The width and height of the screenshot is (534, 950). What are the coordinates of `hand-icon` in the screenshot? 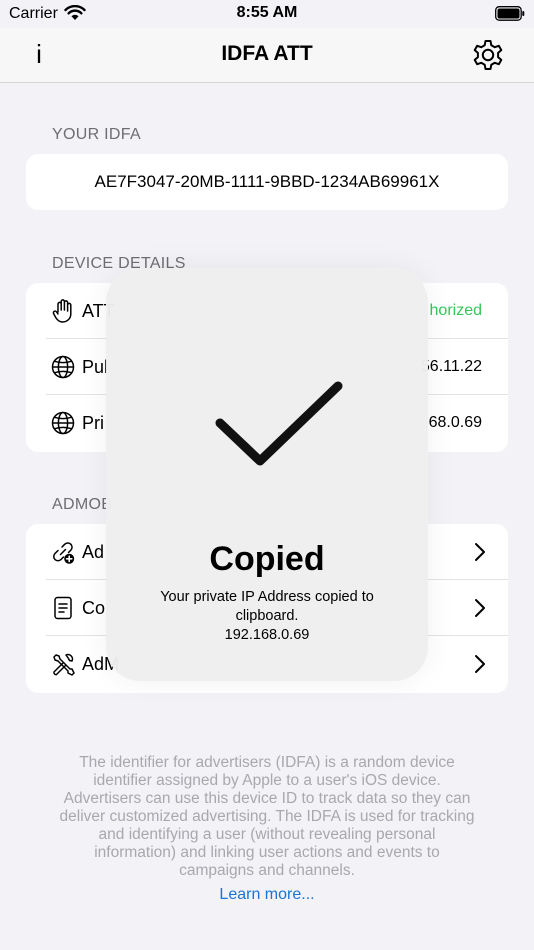 It's located at (62, 311).